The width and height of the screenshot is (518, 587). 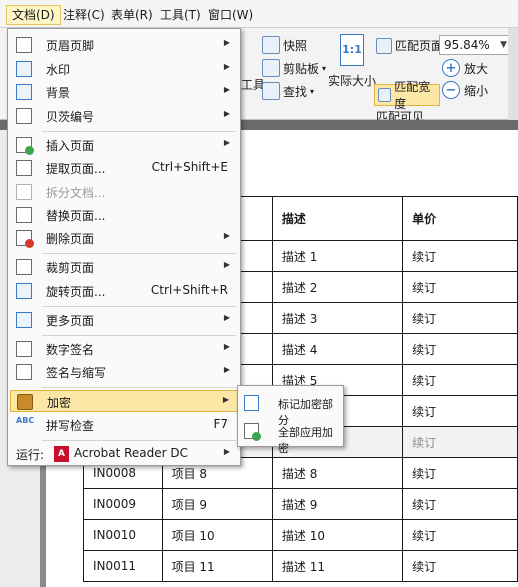 I want to click on table-cell: 描述 4, so click(x=337, y=349).